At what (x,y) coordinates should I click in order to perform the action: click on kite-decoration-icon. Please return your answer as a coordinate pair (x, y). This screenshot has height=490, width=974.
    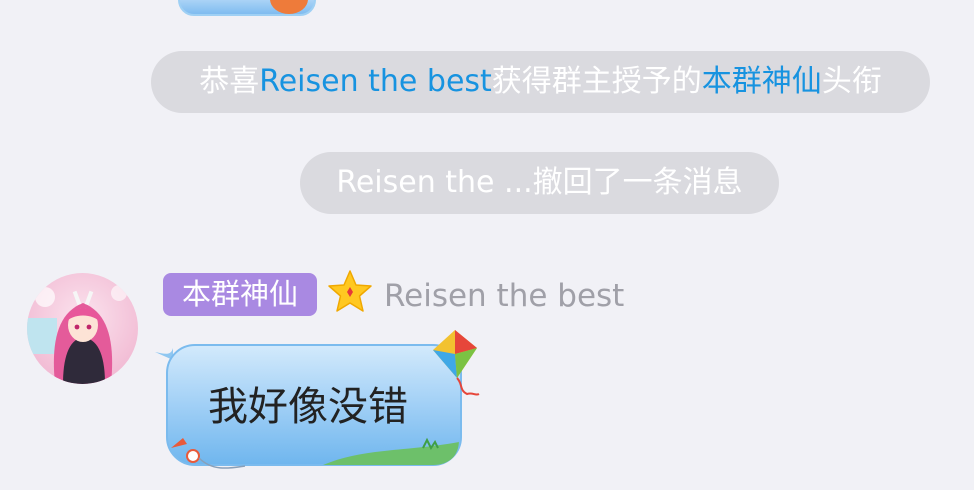
    Looking at the image, I should click on (456, 363).